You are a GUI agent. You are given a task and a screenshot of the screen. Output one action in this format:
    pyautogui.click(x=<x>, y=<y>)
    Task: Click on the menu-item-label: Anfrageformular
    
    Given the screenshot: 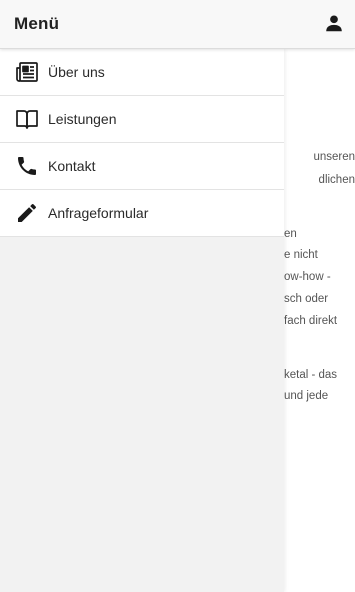 What is the action you would take?
    pyautogui.click(x=98, y=213)
    